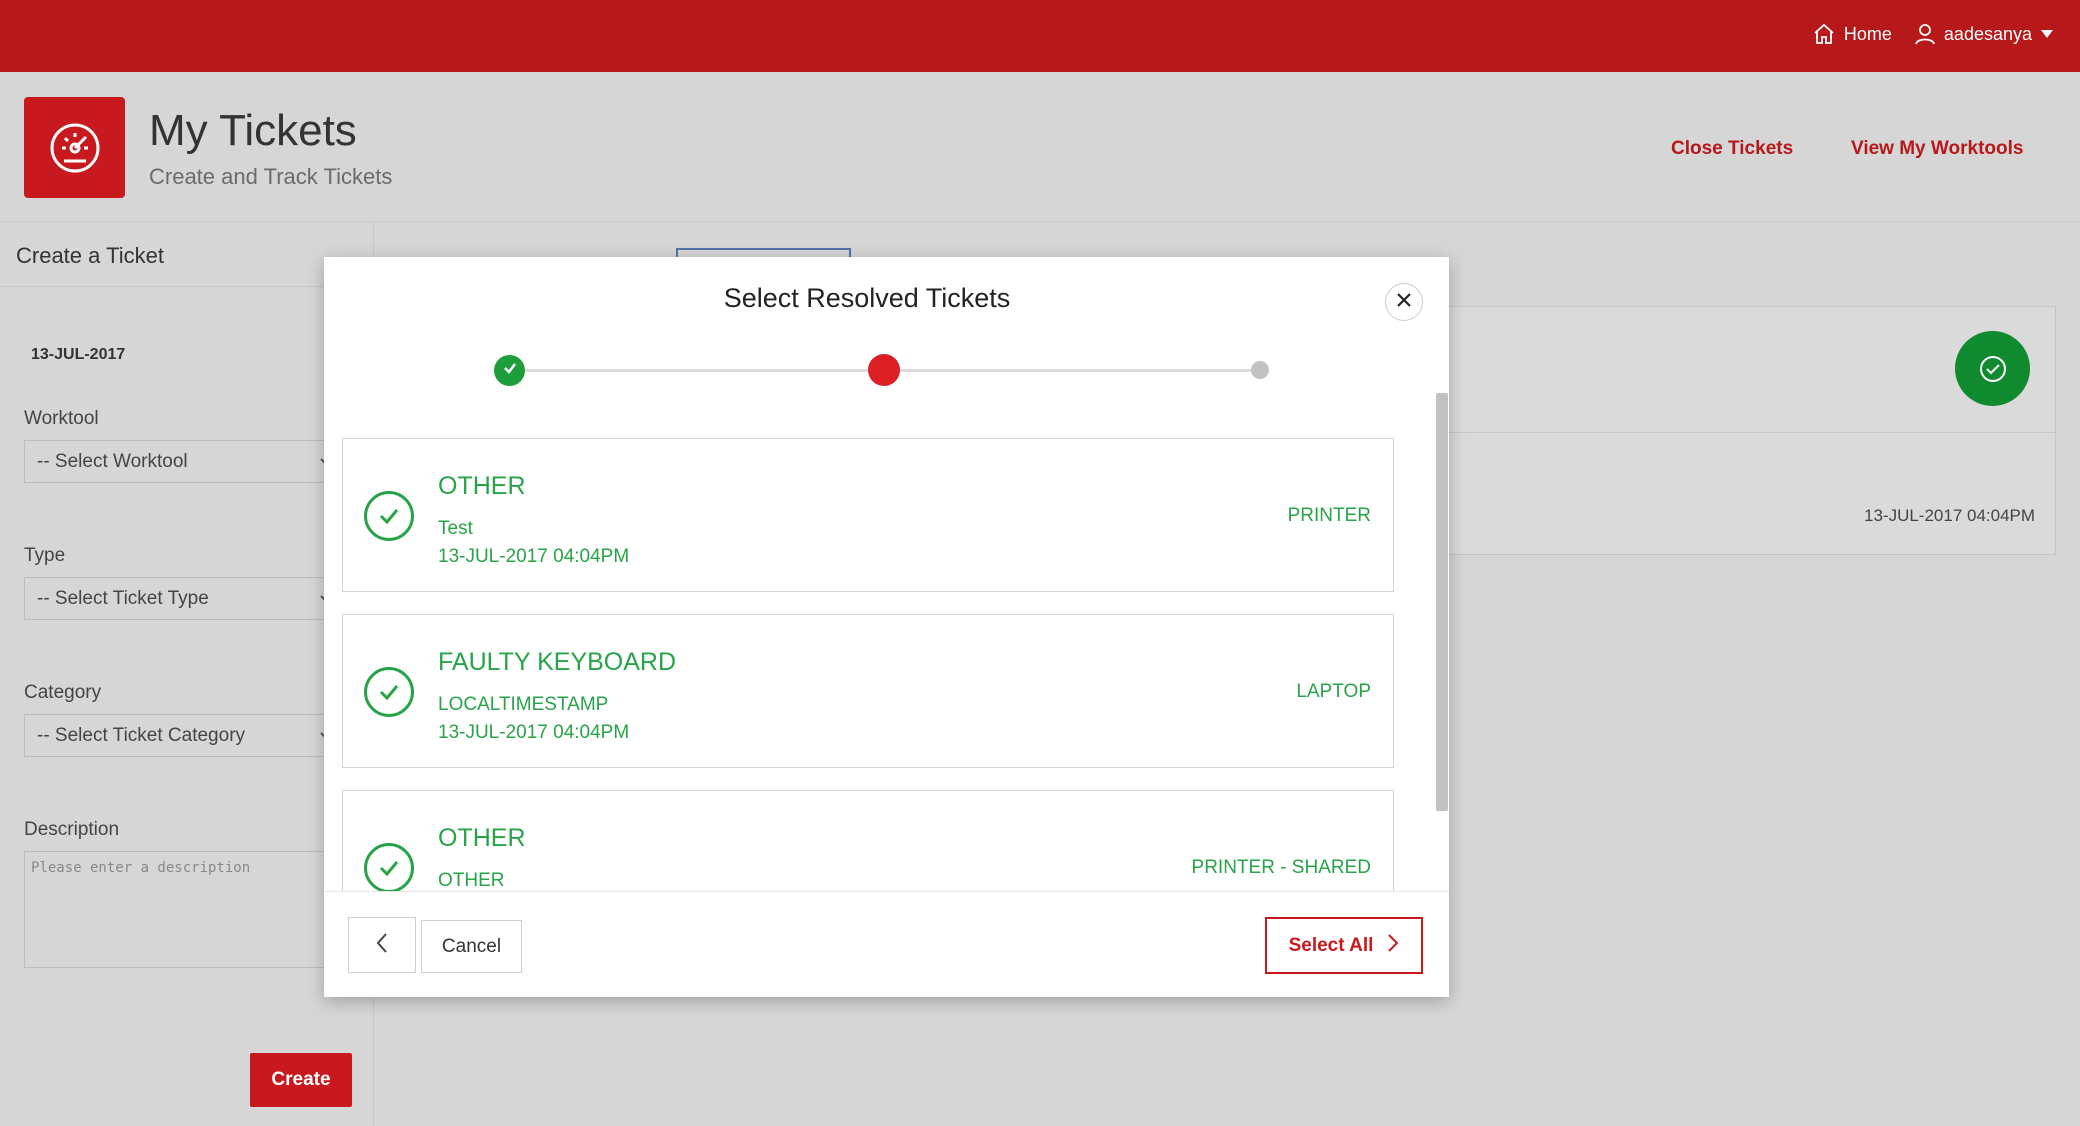  What do you see at coordinates (868, 840) in the screenshot?
I see `ticket-row: OTHER OTHER PRINTER - SHARED` at bounding box center [868, 840].